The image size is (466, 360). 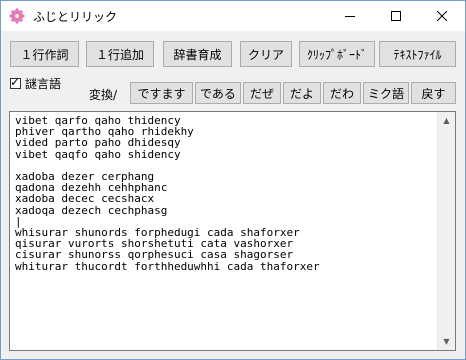 What do you see at coordinates (43, 83) in the screenshot?
I see `riddle-language-label: 謎言語` at bounding box center [43, 83].